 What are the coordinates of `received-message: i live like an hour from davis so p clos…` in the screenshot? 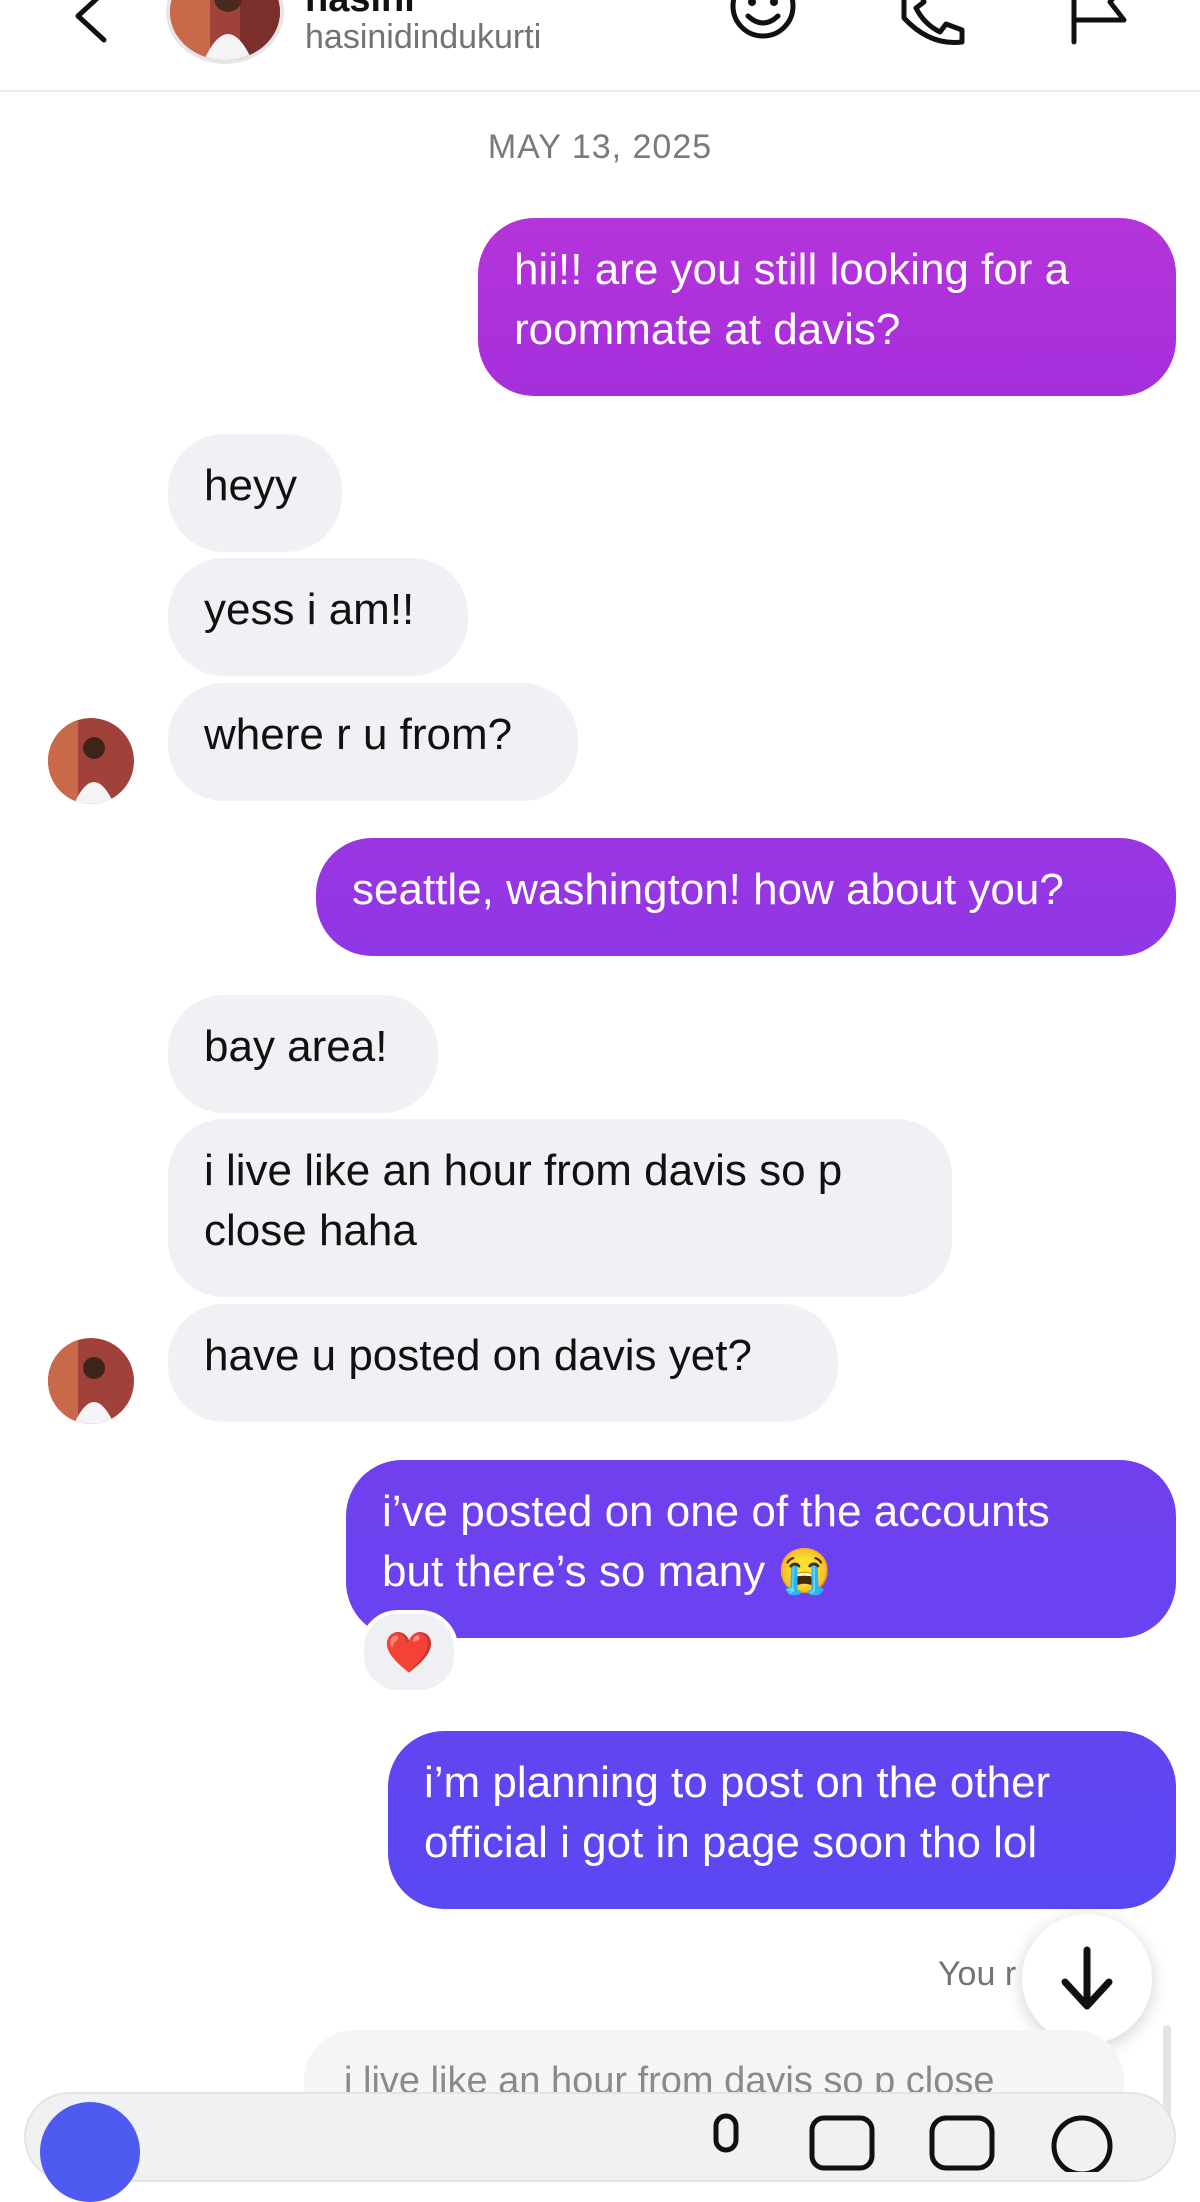 It's located at (560, 1208).